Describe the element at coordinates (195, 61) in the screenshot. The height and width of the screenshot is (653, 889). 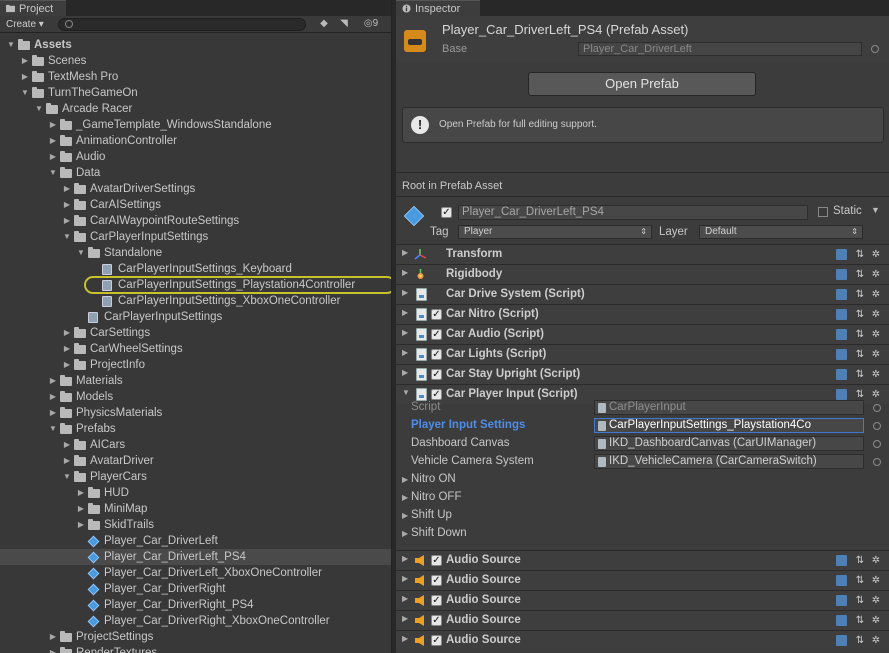
I see `tree-item: ▶ Scenes` at that location.